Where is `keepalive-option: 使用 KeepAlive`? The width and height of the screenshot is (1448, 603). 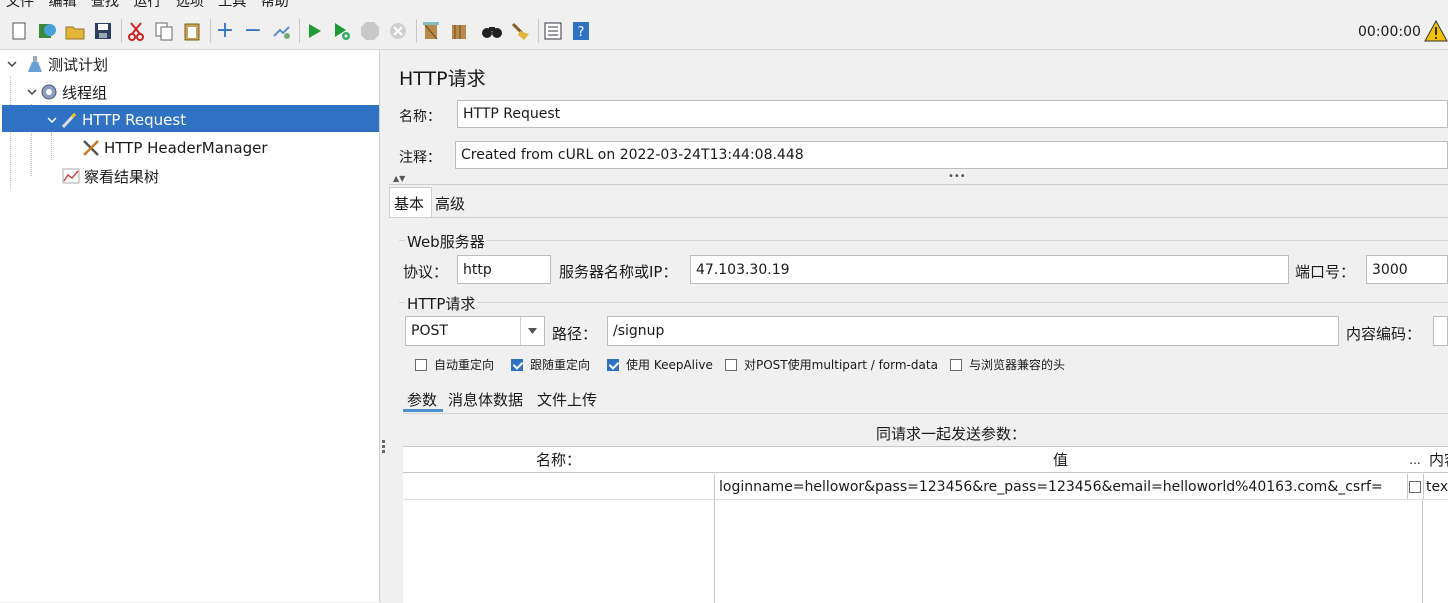 keepalive-option: 使用 KeepAlive is located at coordinates (660, 364).